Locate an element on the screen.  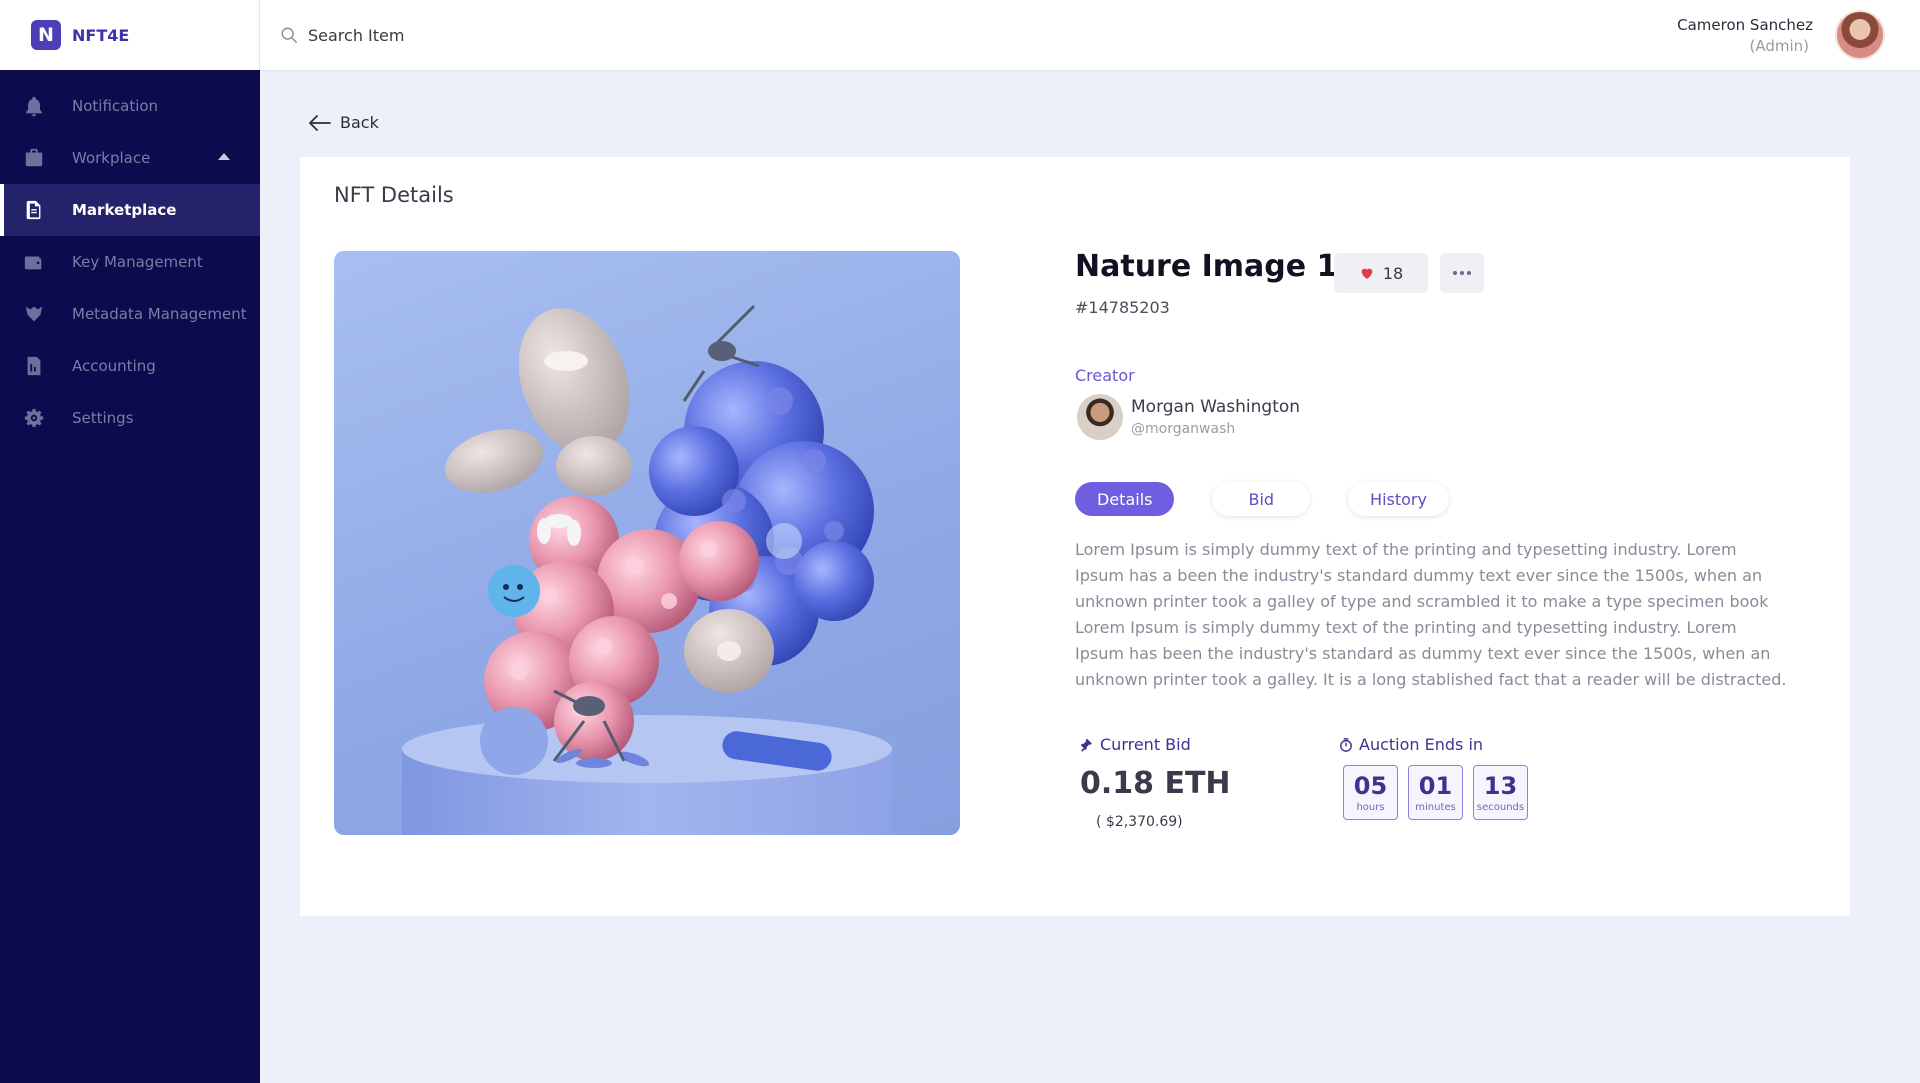
sidebar-item-metadata-management: Metadata Management is located at coordinates (130, 314).